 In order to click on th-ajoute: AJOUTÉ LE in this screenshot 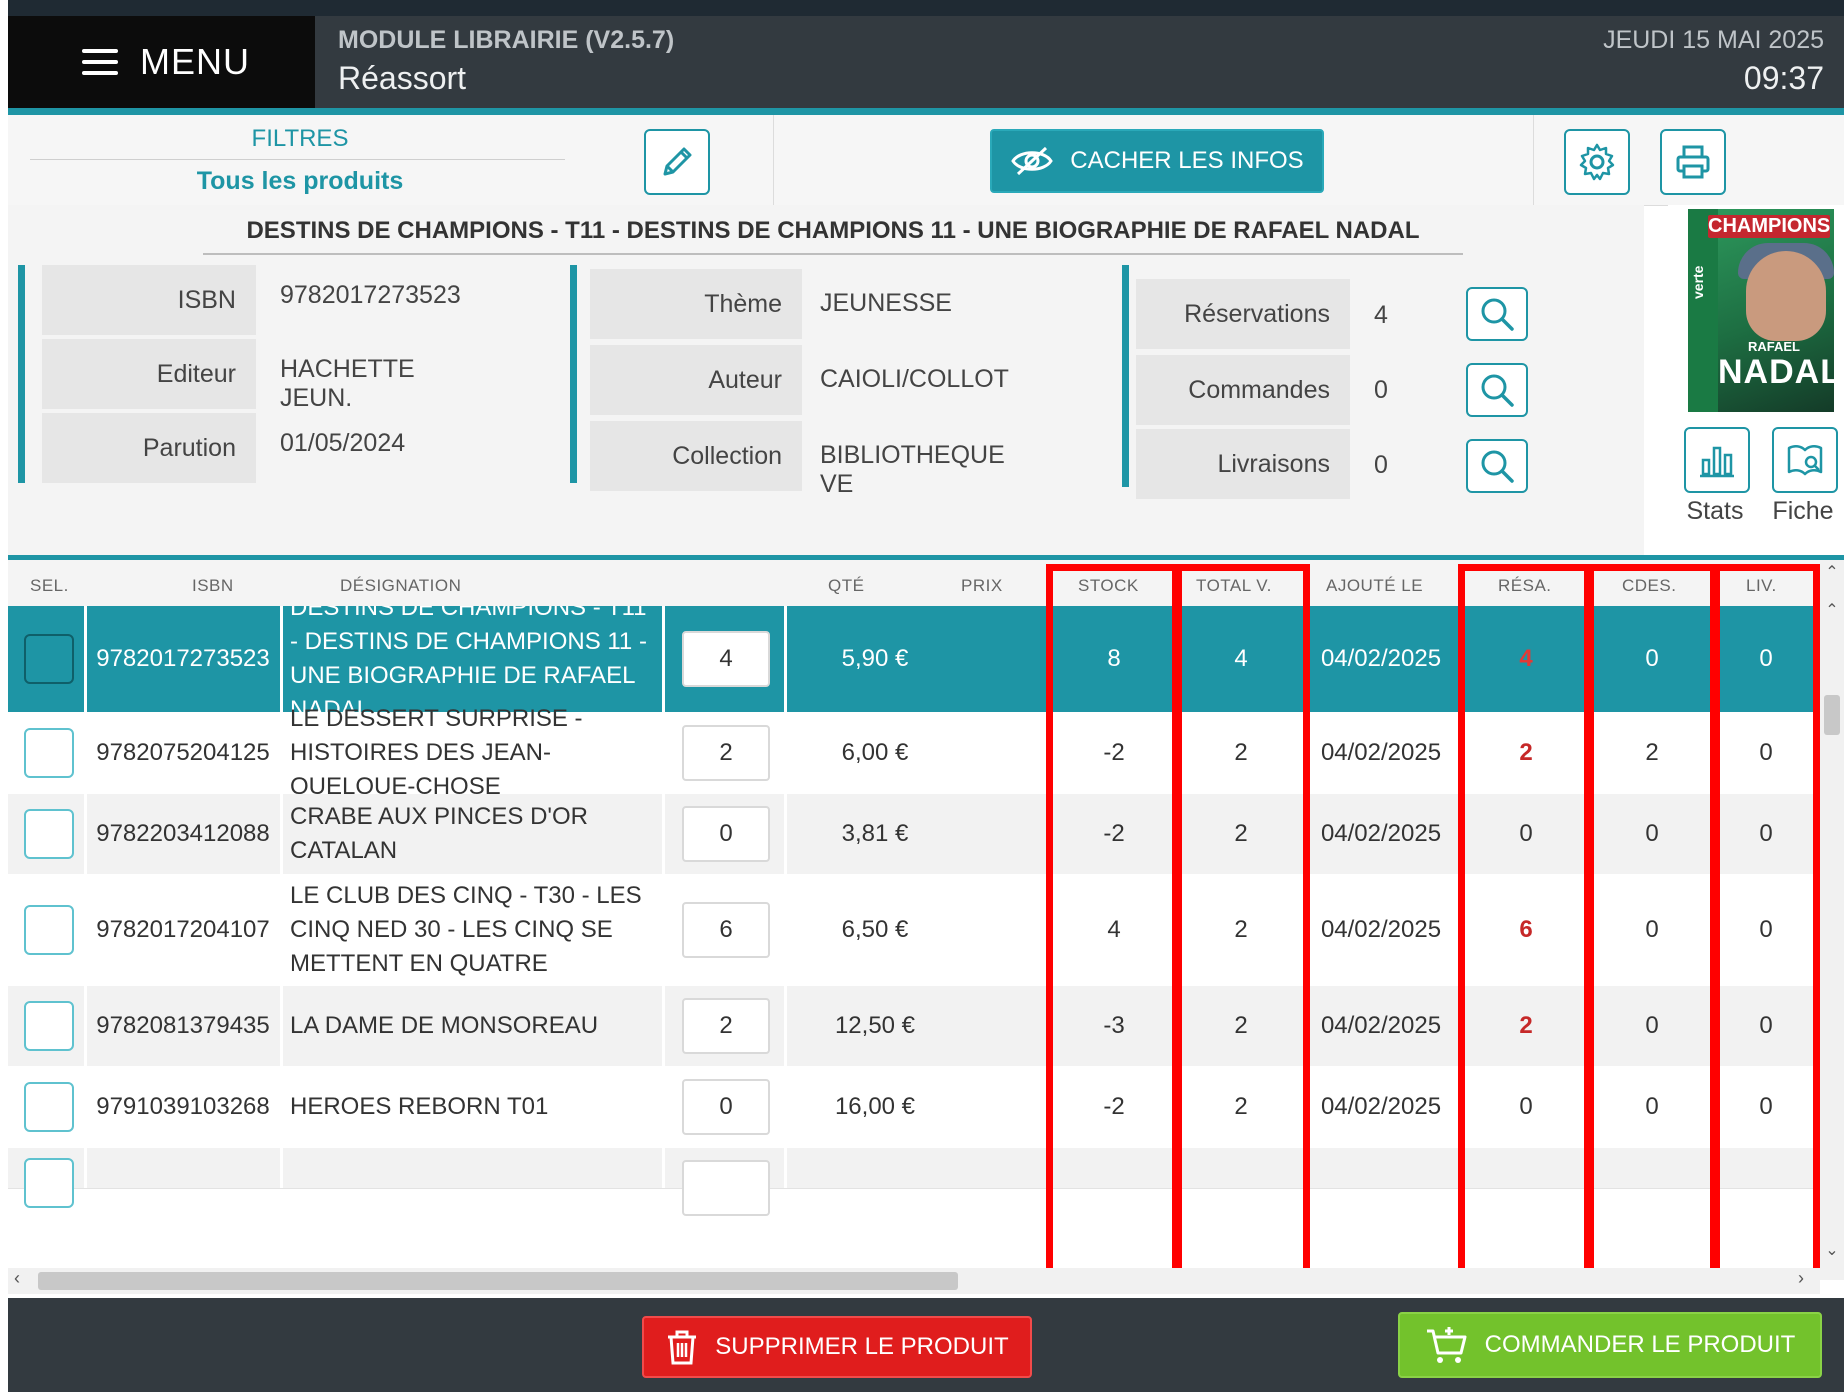, I will do `click(1374, 586)`.